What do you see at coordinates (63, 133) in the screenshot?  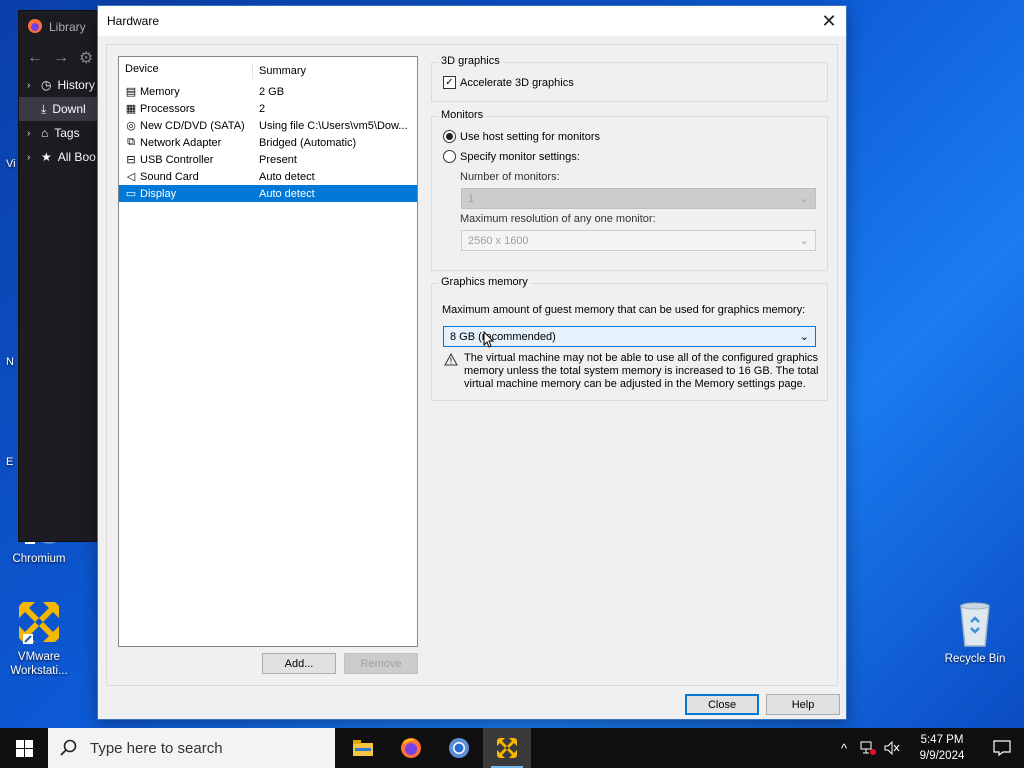 I see `library-item-tags: › ⌂ Tags` at bounding box center [63, 133].